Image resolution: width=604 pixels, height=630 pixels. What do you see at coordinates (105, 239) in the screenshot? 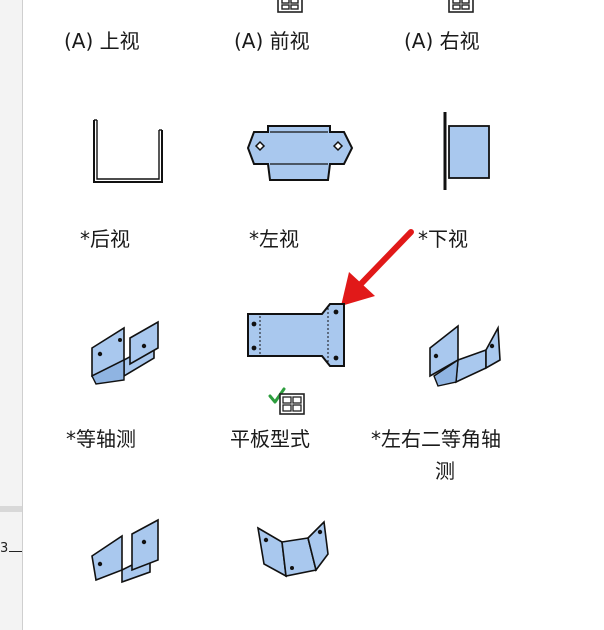
I see `view-label-back: *后视` at bounding box center [105, 239].